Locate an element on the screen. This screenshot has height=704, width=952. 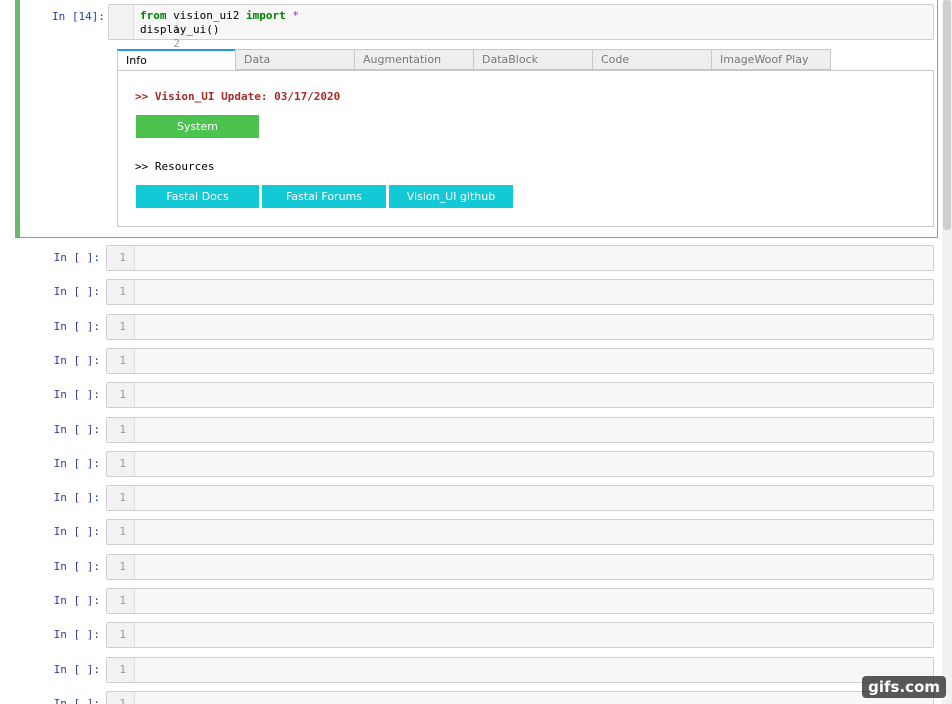
keyword-from: from is located at coordinates (153, 15).